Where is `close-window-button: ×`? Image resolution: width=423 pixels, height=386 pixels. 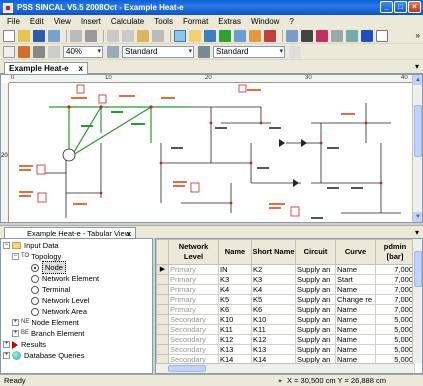 close-window-button: × is located at coordinates (414, 7).